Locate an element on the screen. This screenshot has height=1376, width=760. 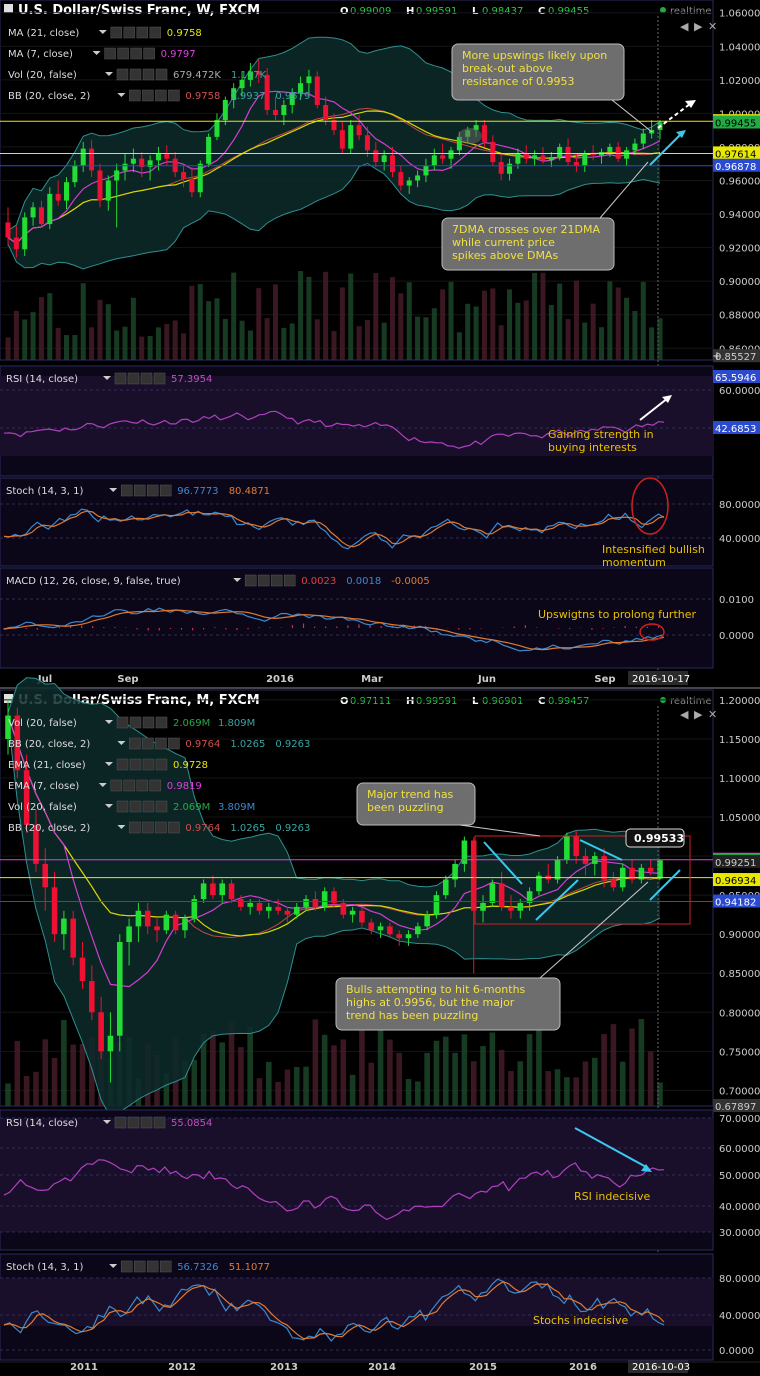
indicator-value: 0.9263 is located at coordinates (292, 828).